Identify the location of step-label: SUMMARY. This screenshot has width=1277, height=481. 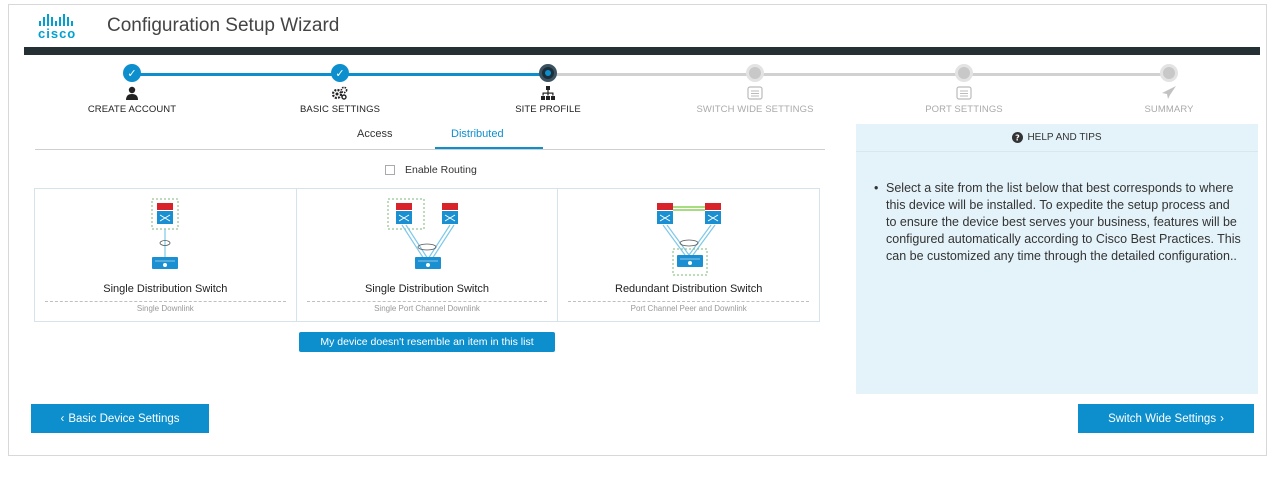
(1169, 109).